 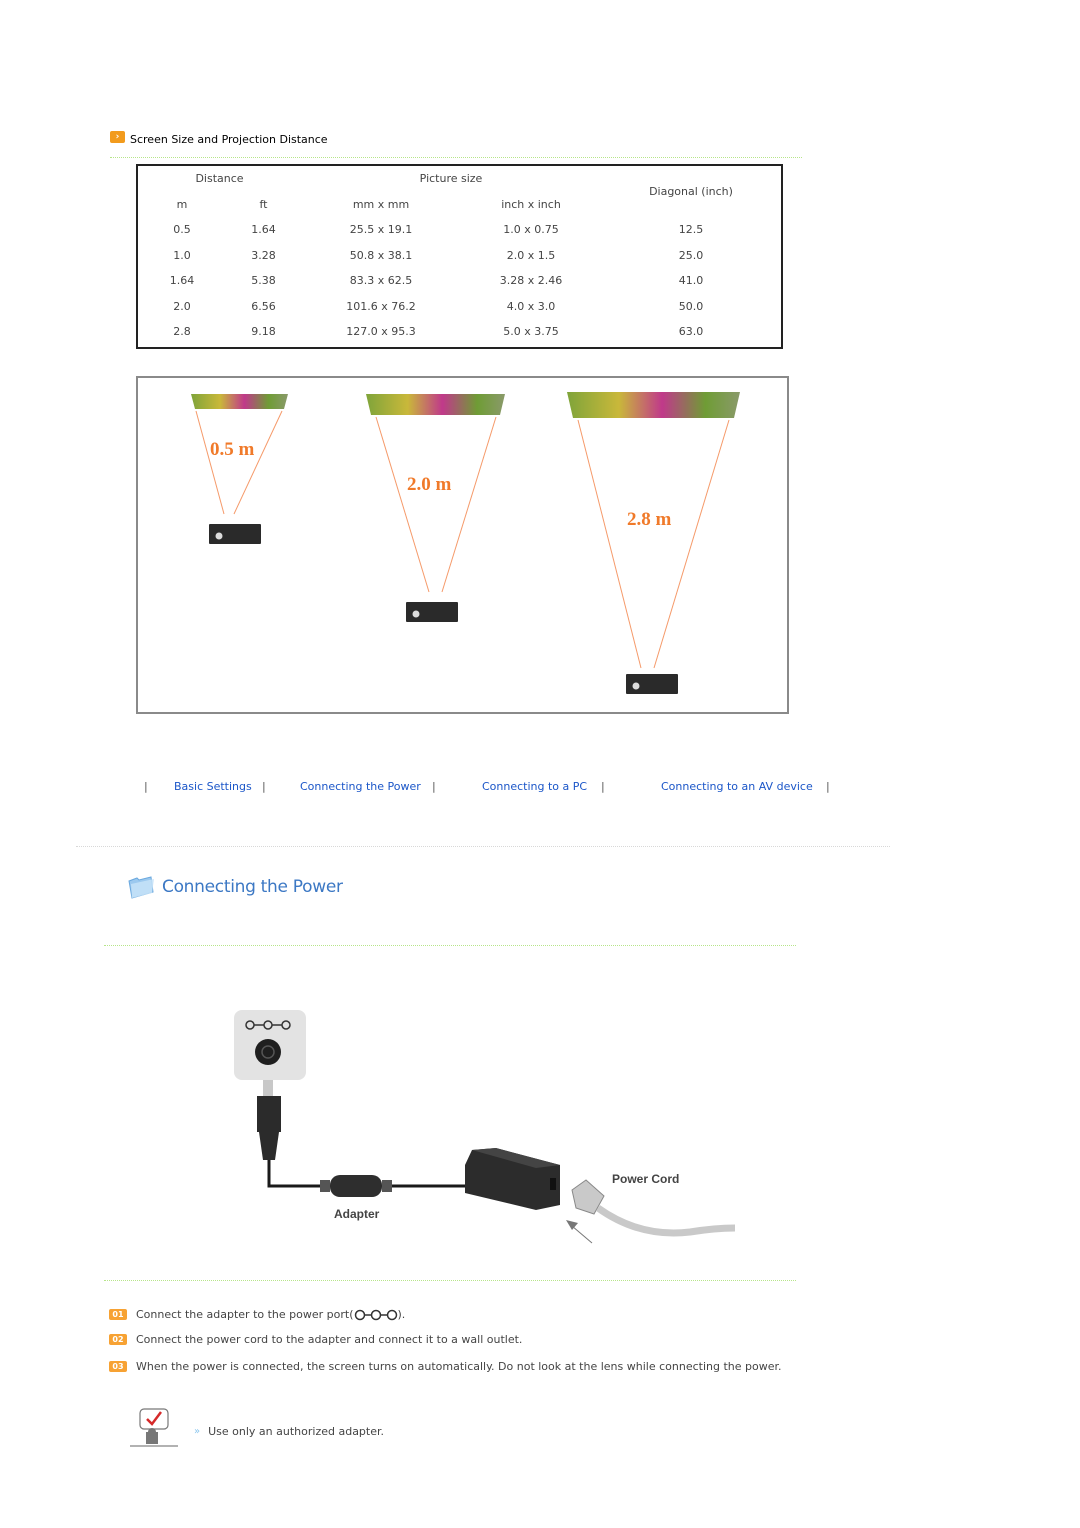 What do you see at coordinates (531, 255) in the screenshot?
I see `cell-inch: 2.0 x 1.5` at bounding box center [531, 255].